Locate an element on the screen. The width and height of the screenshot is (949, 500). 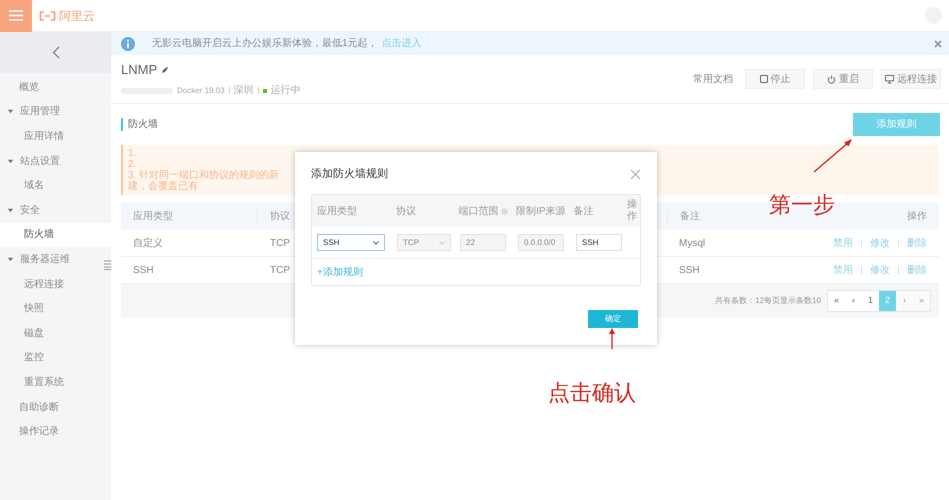
add-rule-button: 添加规则 is located at coordinates (896, 124).